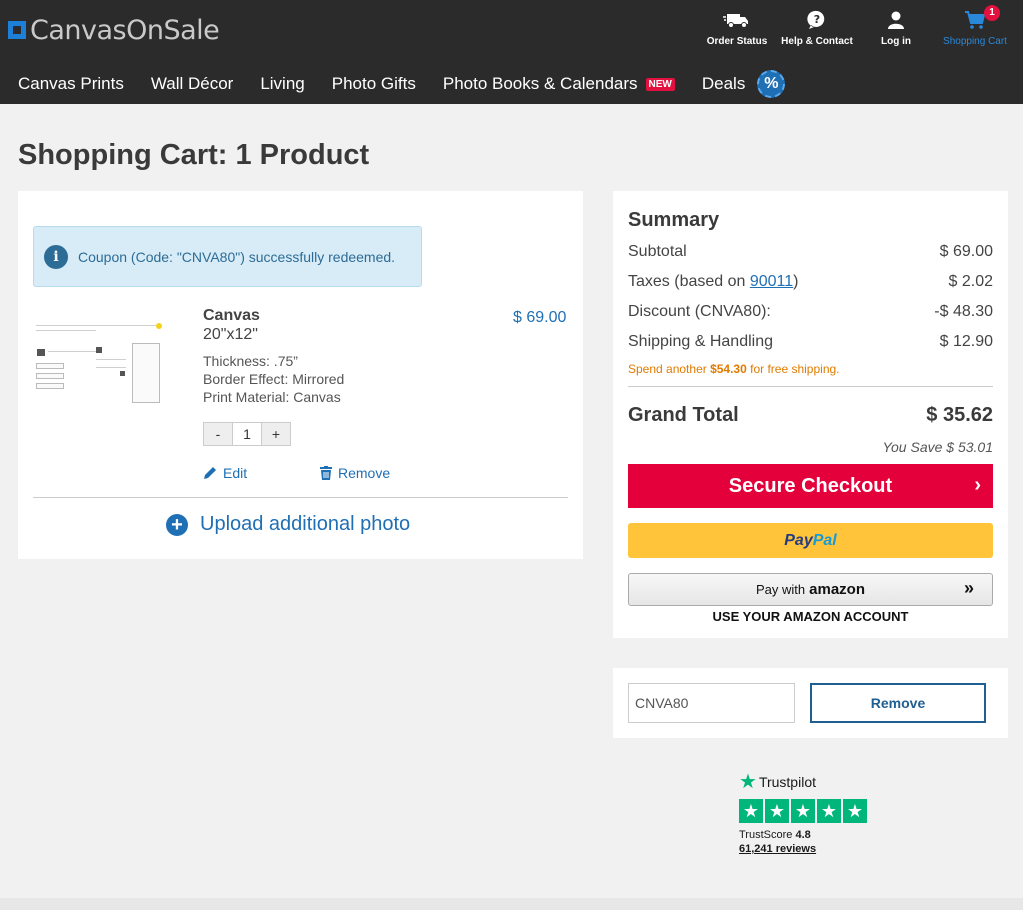  Describe the element at coordinates (970, 281) in the screenshot. I see `taxes-value: $ 2.02` at that location.